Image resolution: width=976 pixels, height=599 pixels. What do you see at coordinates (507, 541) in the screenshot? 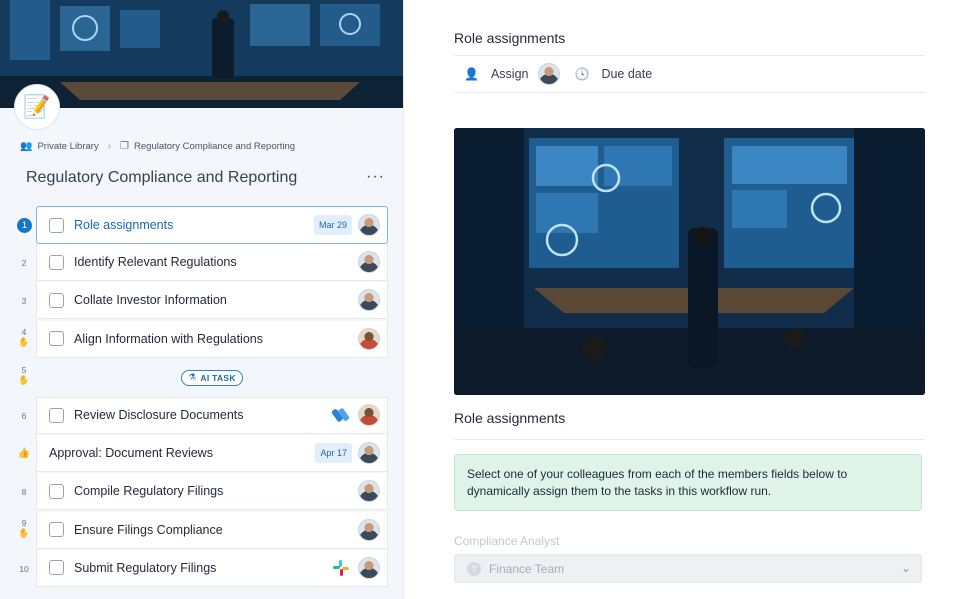
I see `compliance-analyst-label: Compliance Analyst` at bounding box center [507, 541].